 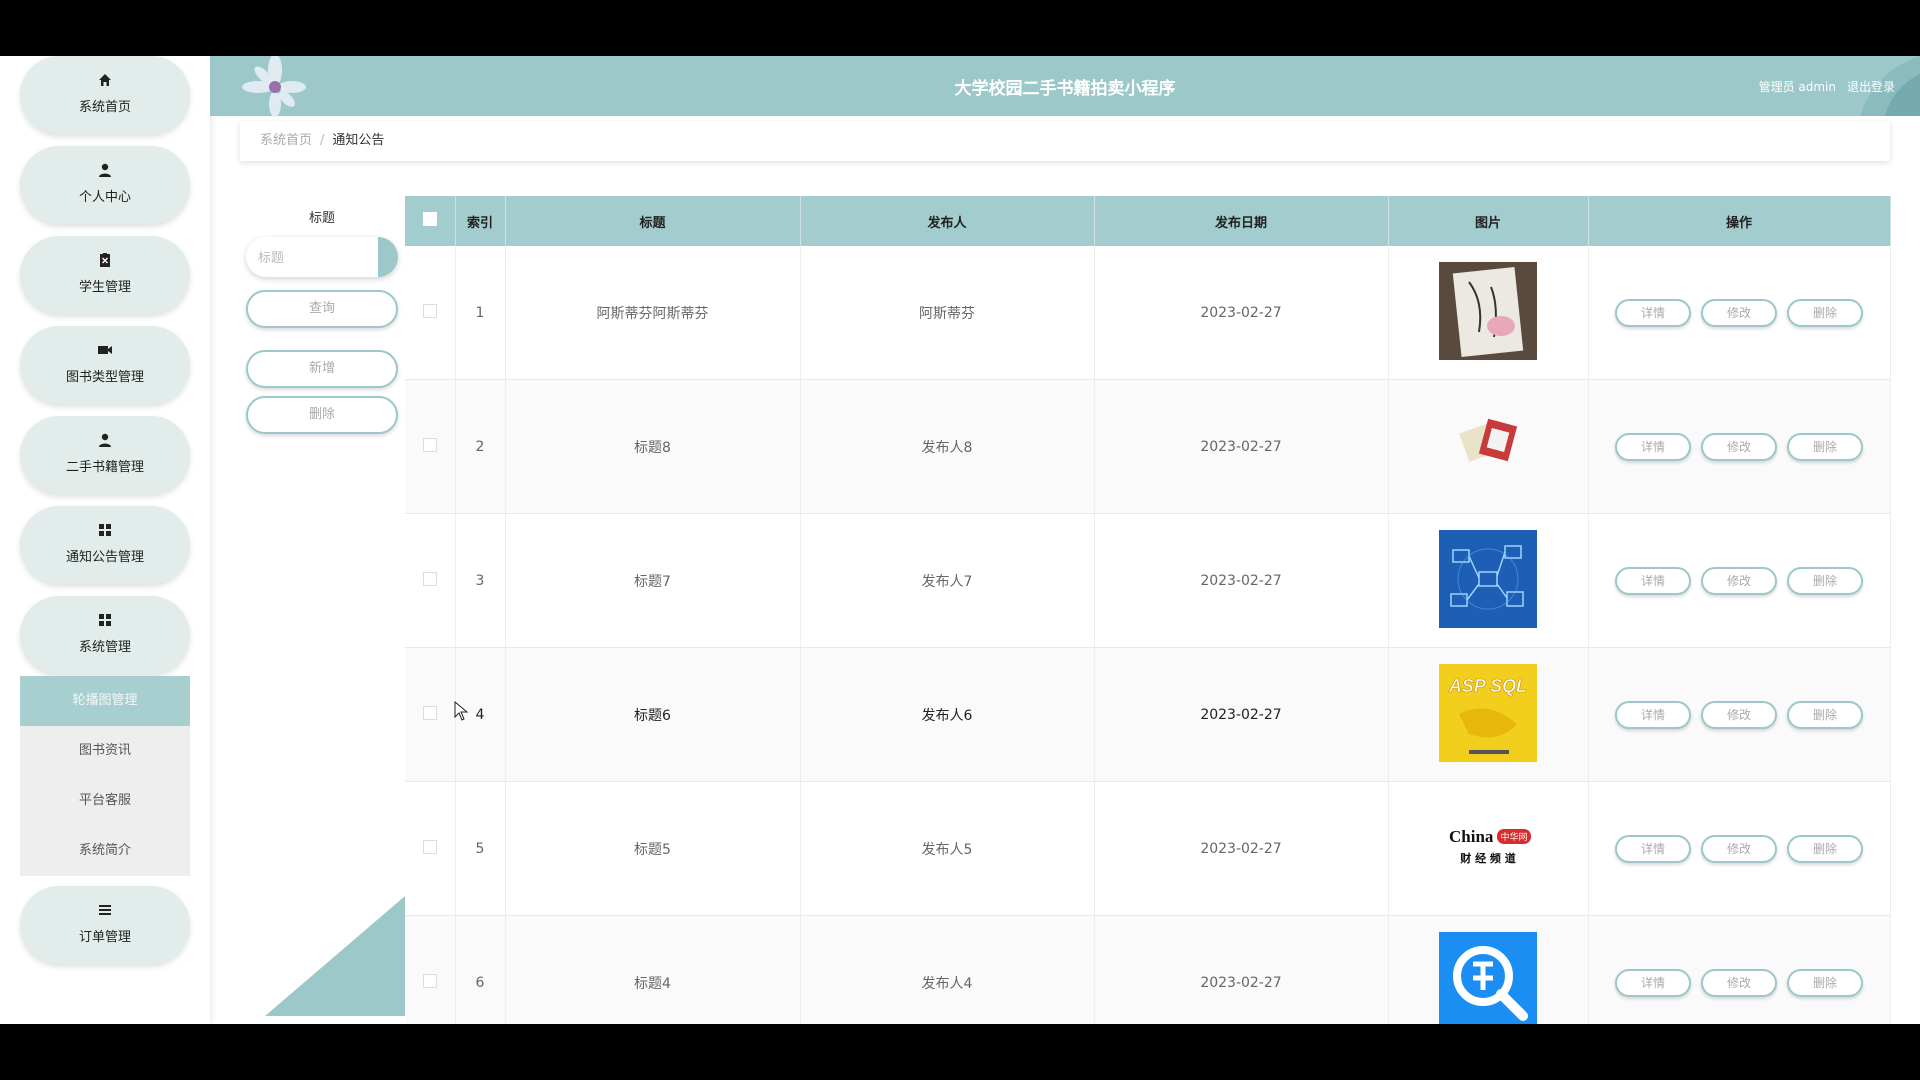 What do you see at coordinates (1488, 310) in the screenshot?
I see `book-cover-novel-image` at bounding box center [1488, 310].